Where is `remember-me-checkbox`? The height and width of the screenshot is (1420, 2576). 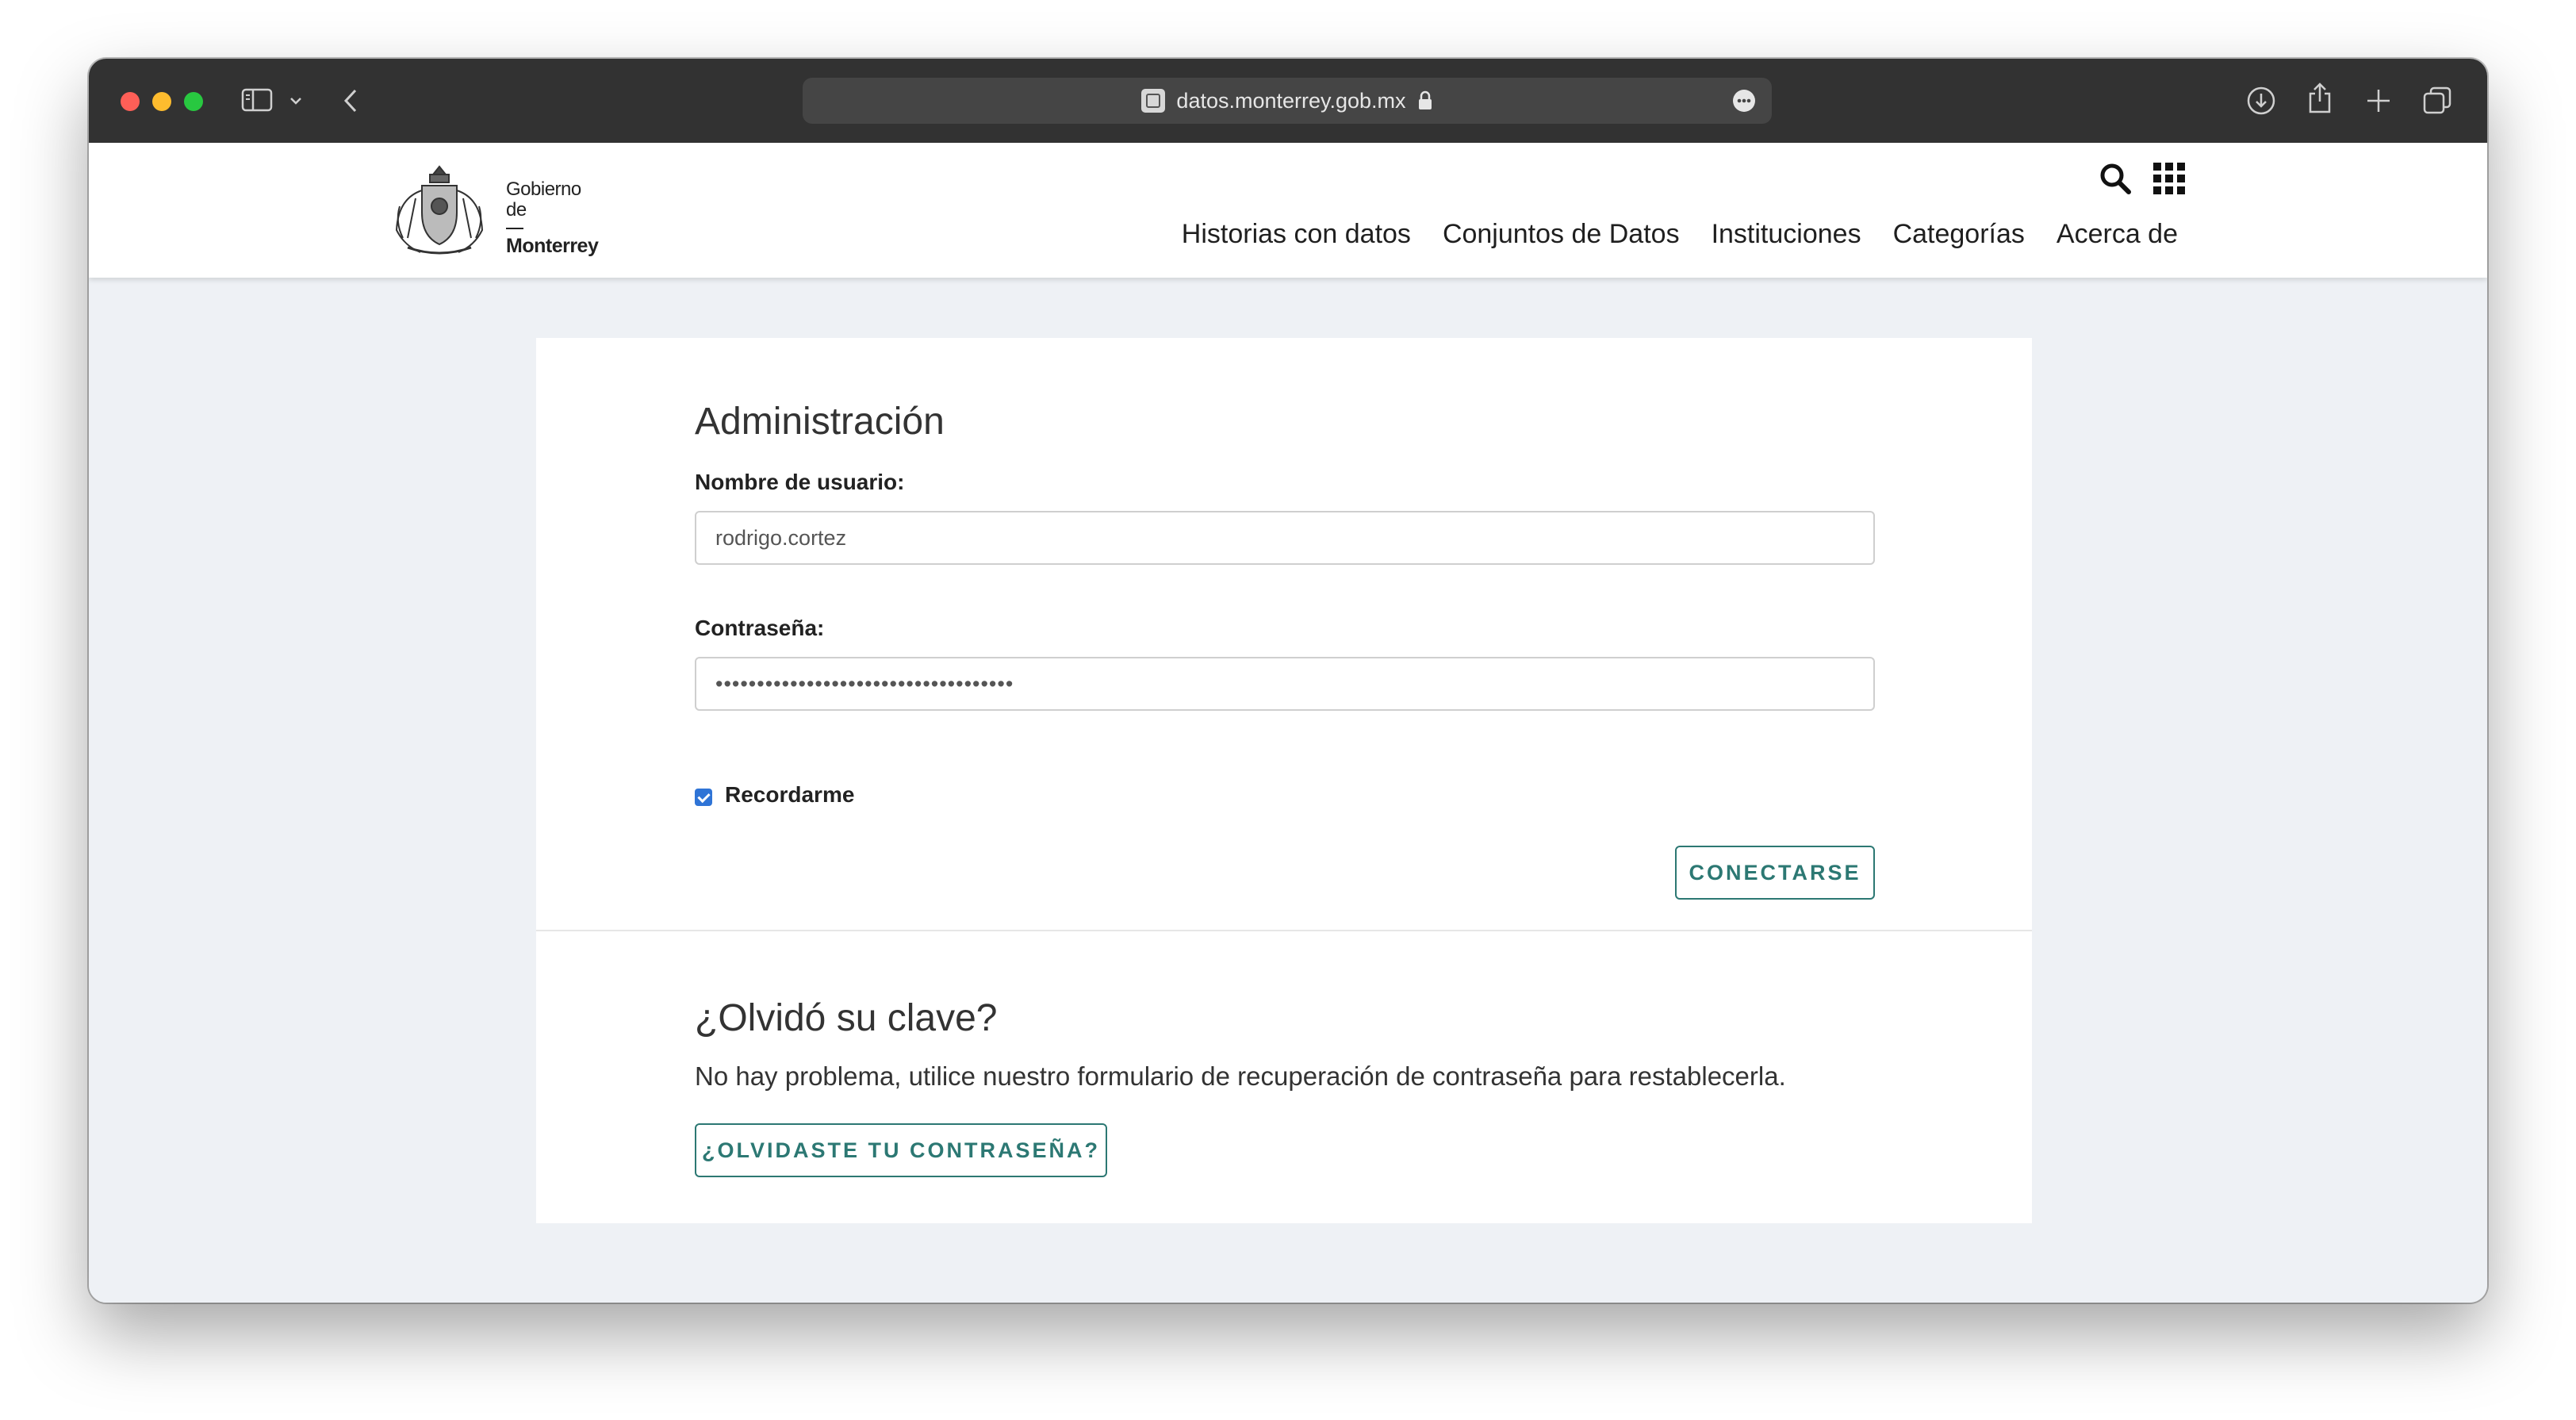 remember-me-checkbox is located at coordinates (704, 798).